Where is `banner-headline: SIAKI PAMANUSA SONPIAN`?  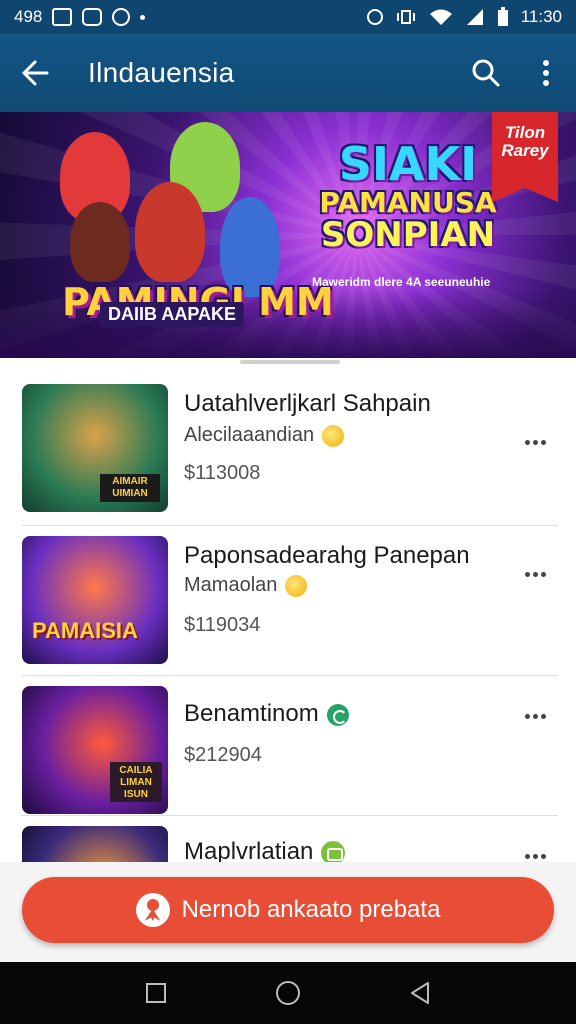 banner-headline: SIAKI PAMANUSA SONPIAN is located at coordinates (408, 196).